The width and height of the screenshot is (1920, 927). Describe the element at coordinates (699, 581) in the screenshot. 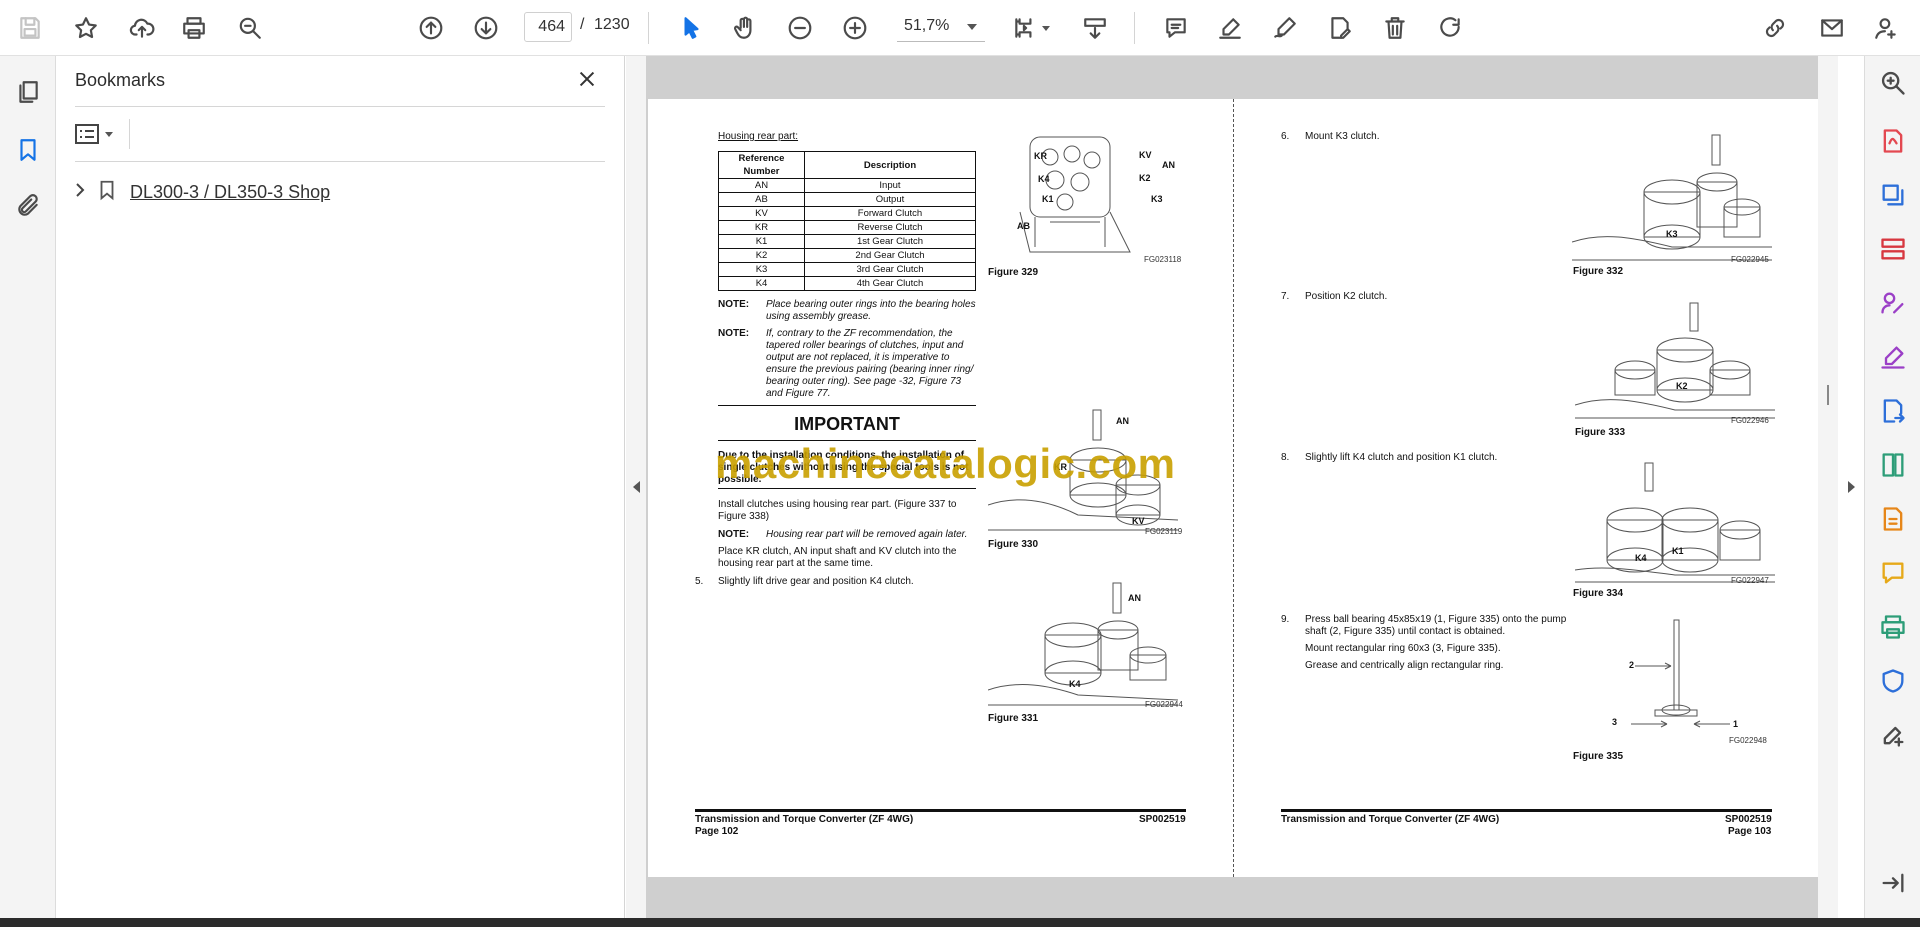

I see `step-number: 5.` at that location.